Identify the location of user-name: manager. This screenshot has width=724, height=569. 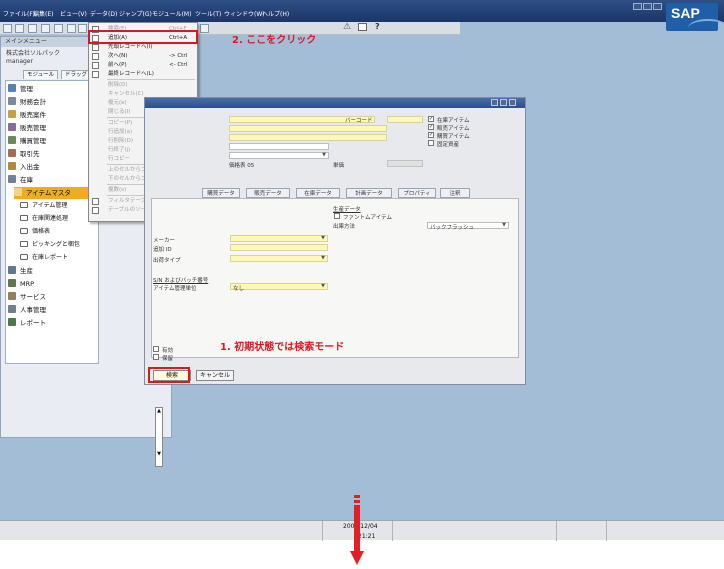
(19, 61).